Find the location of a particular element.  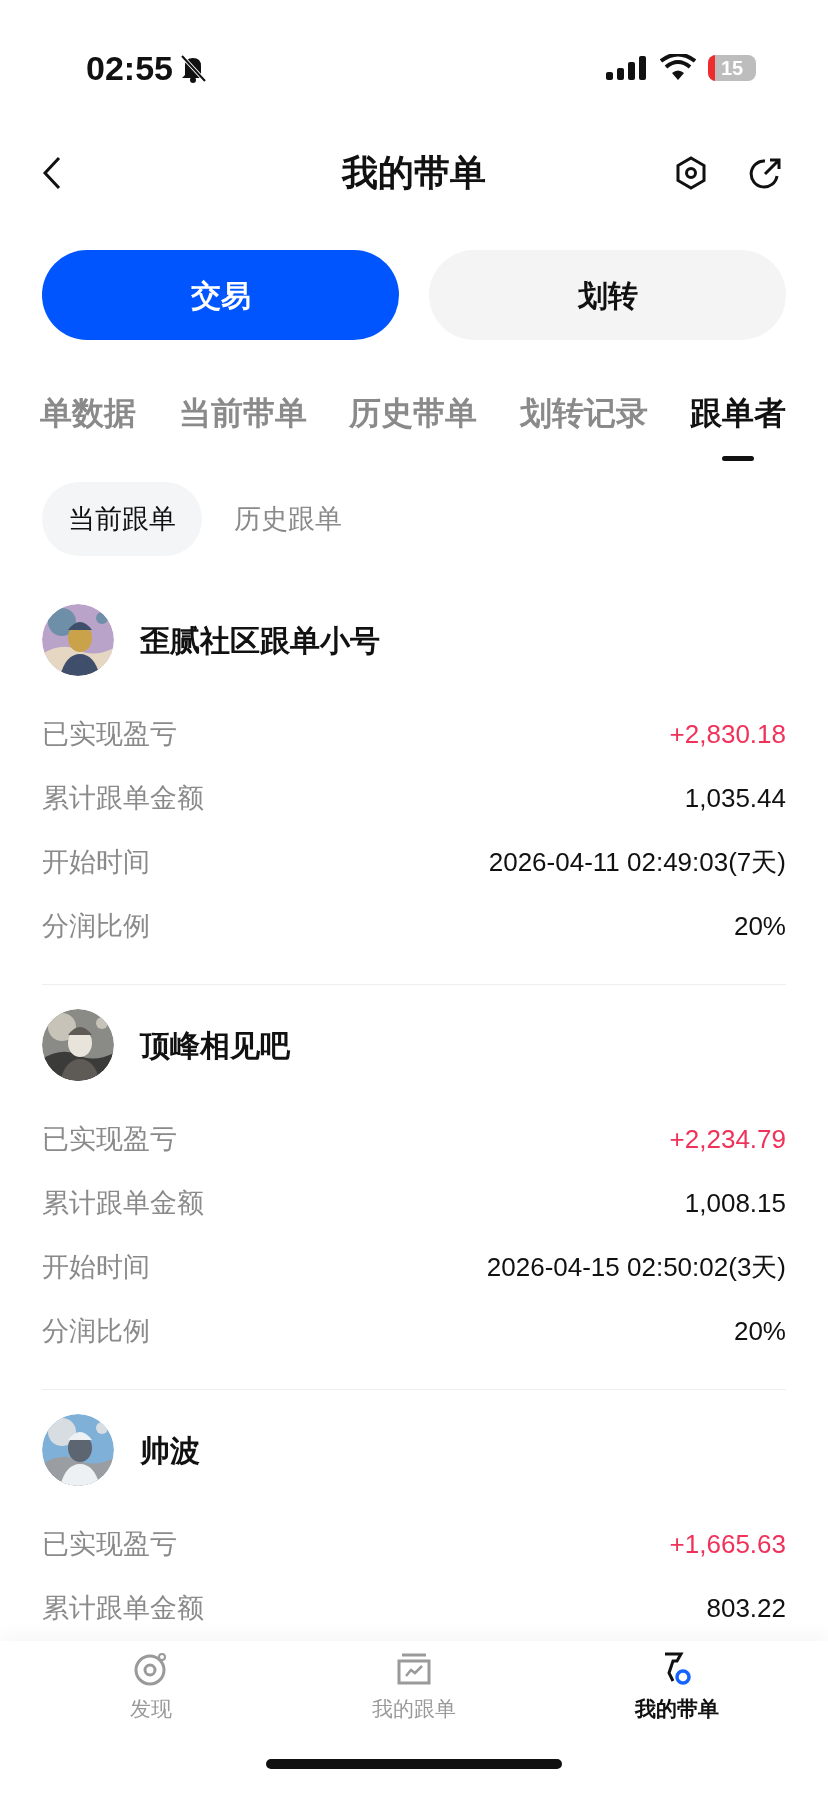

back-icon is located at coordinates (52, 173).